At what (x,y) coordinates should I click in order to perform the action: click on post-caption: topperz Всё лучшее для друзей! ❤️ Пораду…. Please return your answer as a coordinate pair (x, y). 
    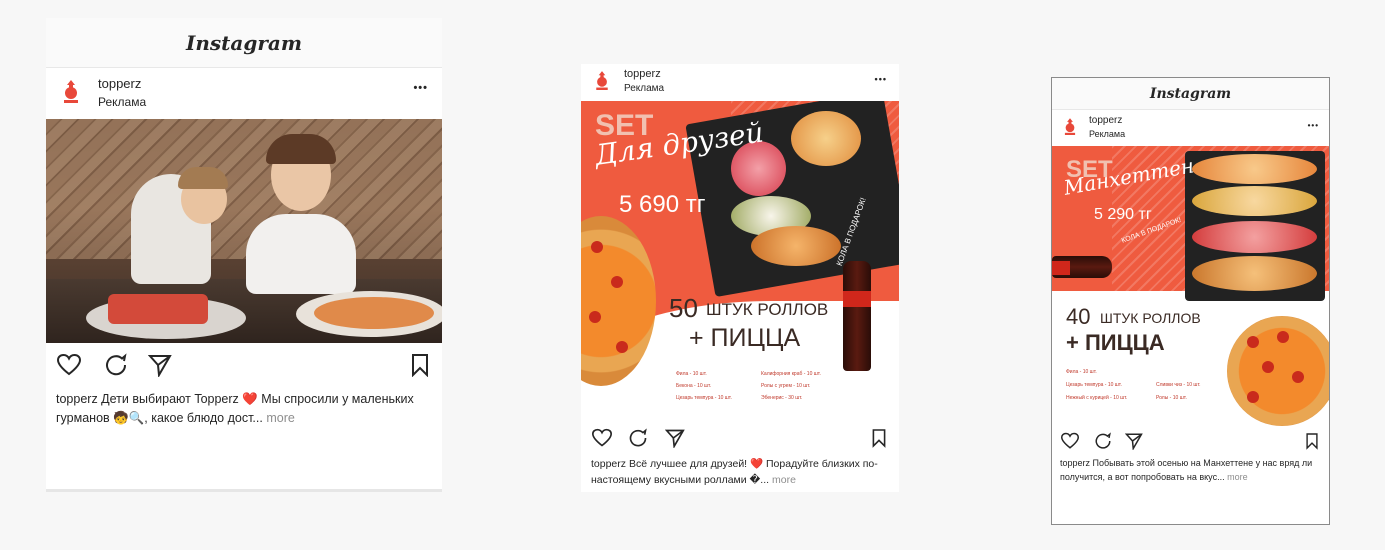
    Looking at the image, I should click on (741, 472).